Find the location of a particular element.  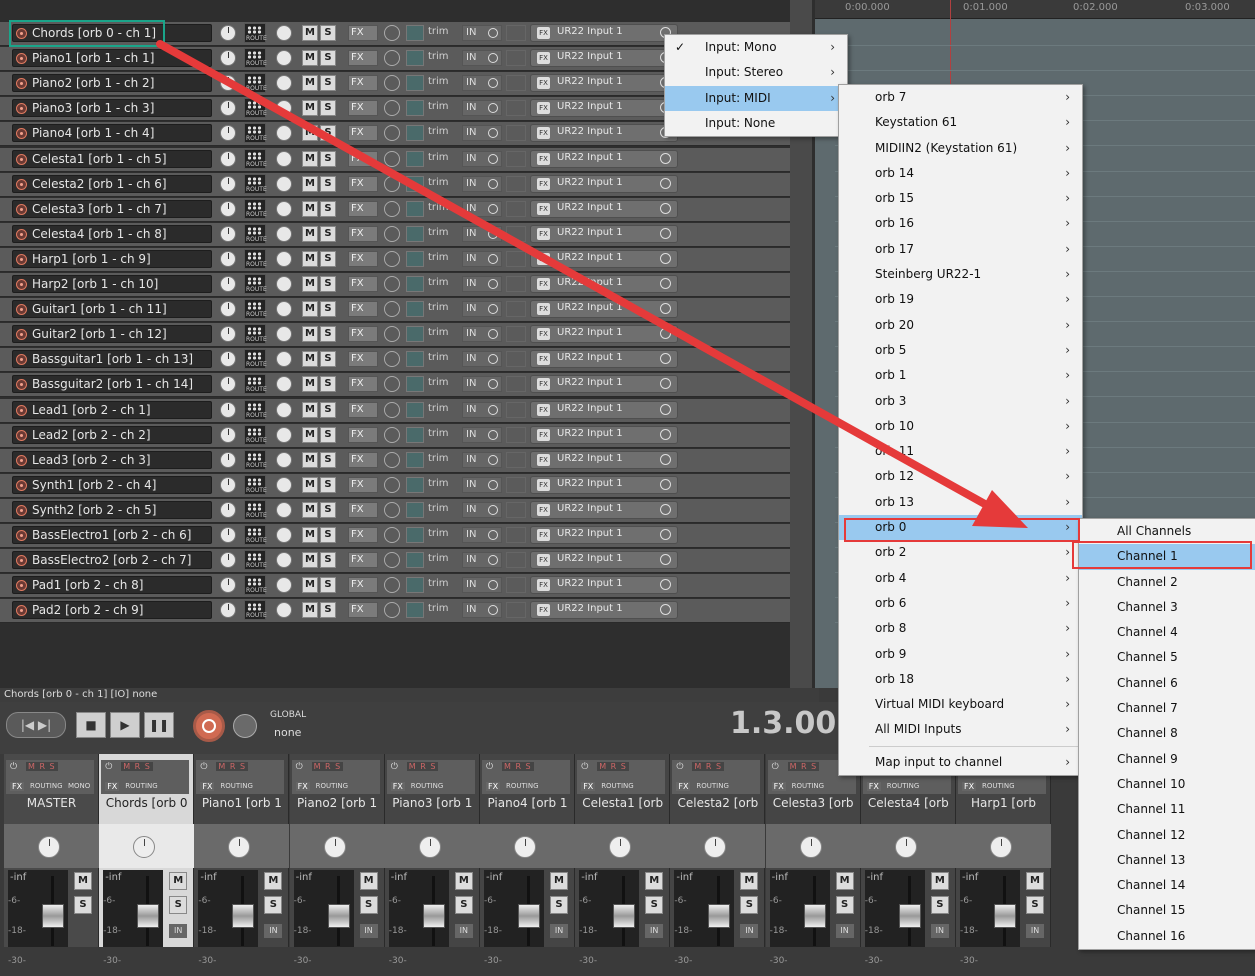

stop-button: ■ is located at coordinates (91, 725).